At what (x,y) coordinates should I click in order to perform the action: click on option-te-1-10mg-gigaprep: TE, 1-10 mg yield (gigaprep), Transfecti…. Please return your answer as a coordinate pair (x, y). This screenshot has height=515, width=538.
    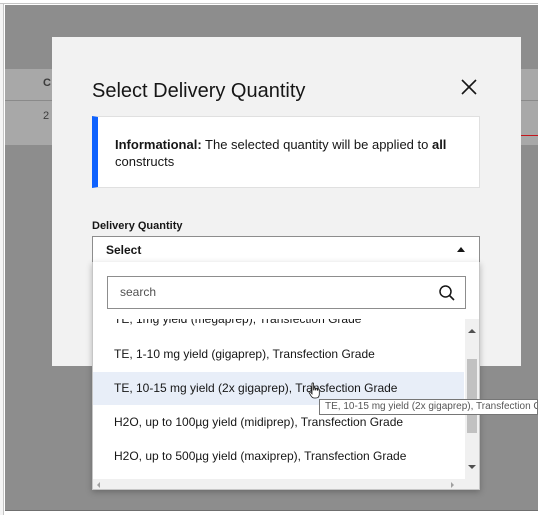
    Looking at the image, I should click on (278, 354).